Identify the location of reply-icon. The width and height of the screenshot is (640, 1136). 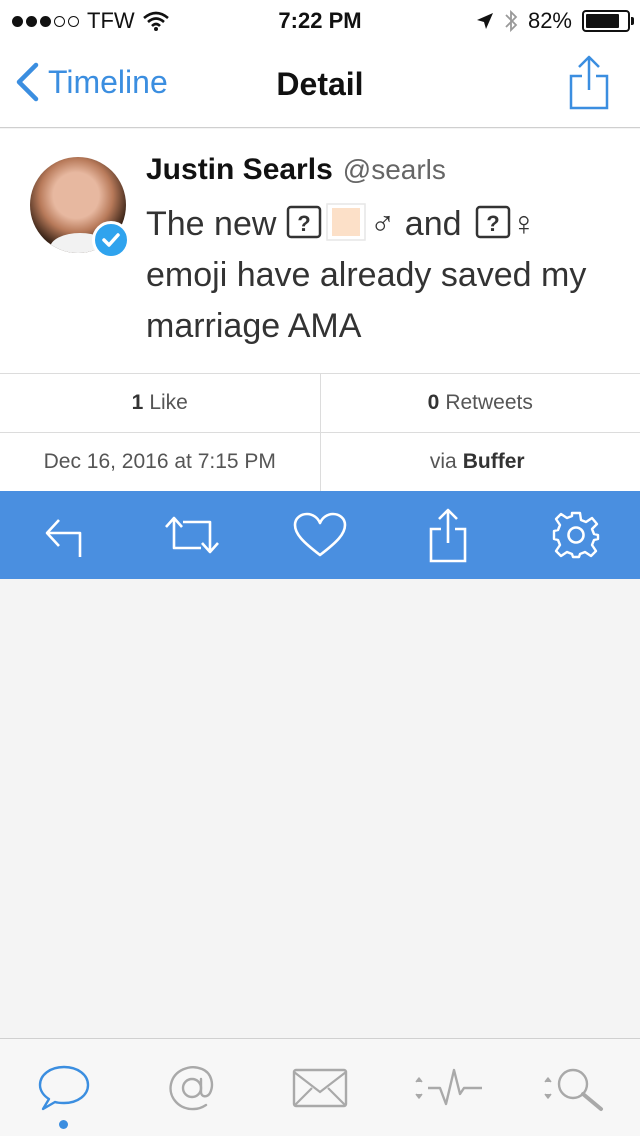
(63, 538).